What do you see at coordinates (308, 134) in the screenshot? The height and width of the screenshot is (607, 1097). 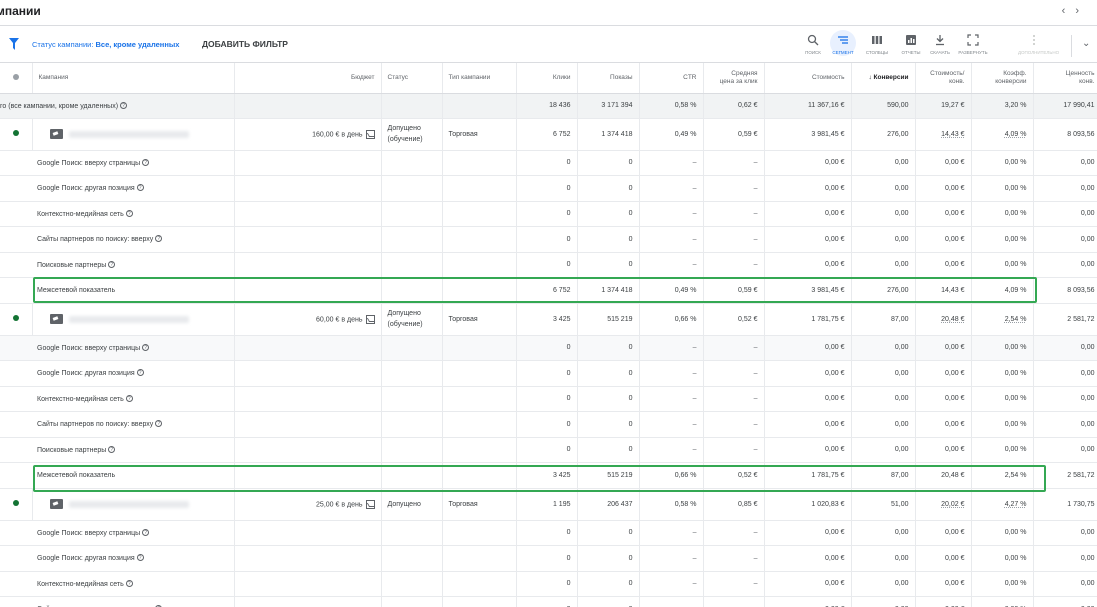 I see `campaign-budget: 160,00 € в день` at bounding box center [308, 134].